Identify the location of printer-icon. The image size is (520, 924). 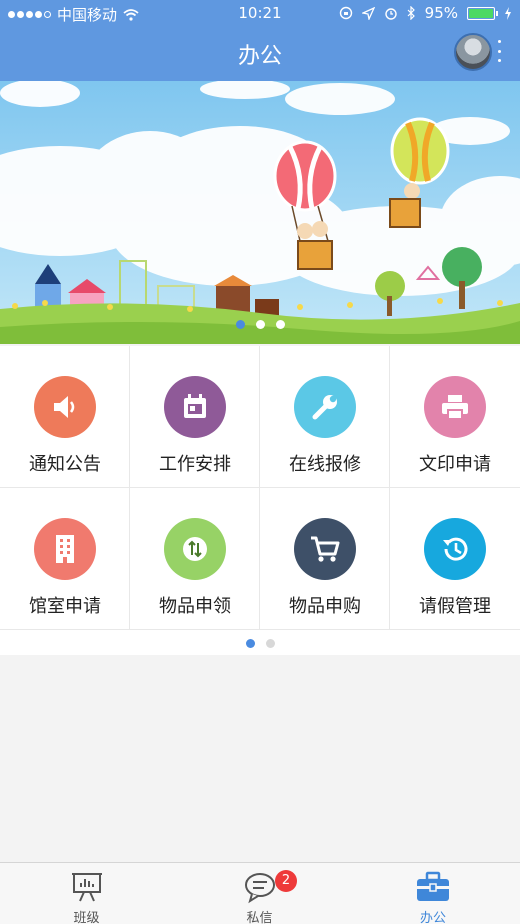
(455, 407).